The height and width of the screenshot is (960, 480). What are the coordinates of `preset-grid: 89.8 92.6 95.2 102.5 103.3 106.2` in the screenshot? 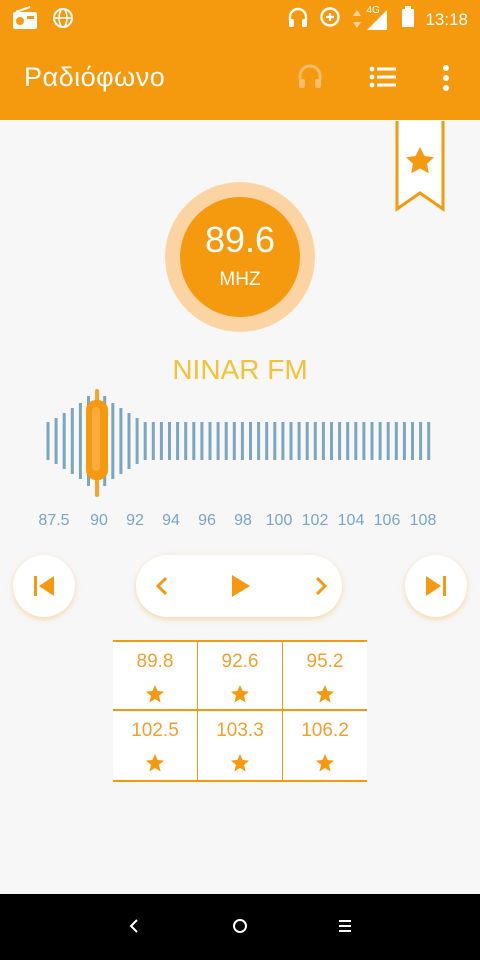 It's located at (240, 711).